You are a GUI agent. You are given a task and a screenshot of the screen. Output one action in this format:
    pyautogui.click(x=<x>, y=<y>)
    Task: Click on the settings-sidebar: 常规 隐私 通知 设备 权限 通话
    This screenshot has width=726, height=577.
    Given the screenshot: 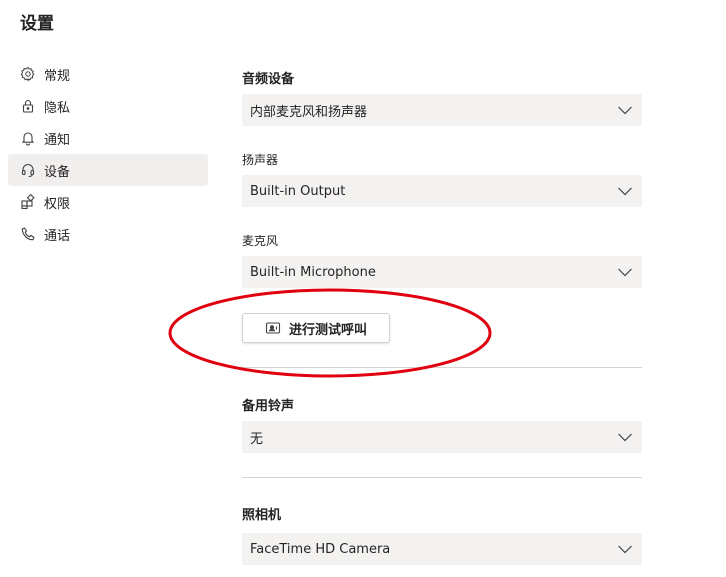 What is the action you would take?
    pyautogui.click(x=108, y=154)
    